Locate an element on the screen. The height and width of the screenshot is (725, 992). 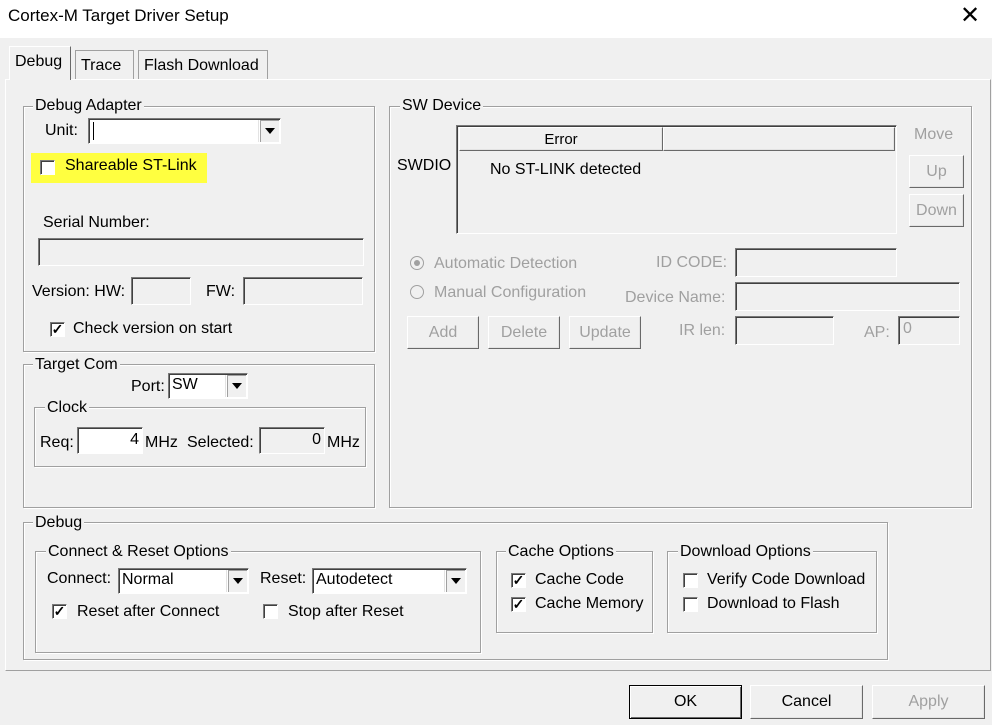
move-up-button: Up is located at coordinates (936, 171).